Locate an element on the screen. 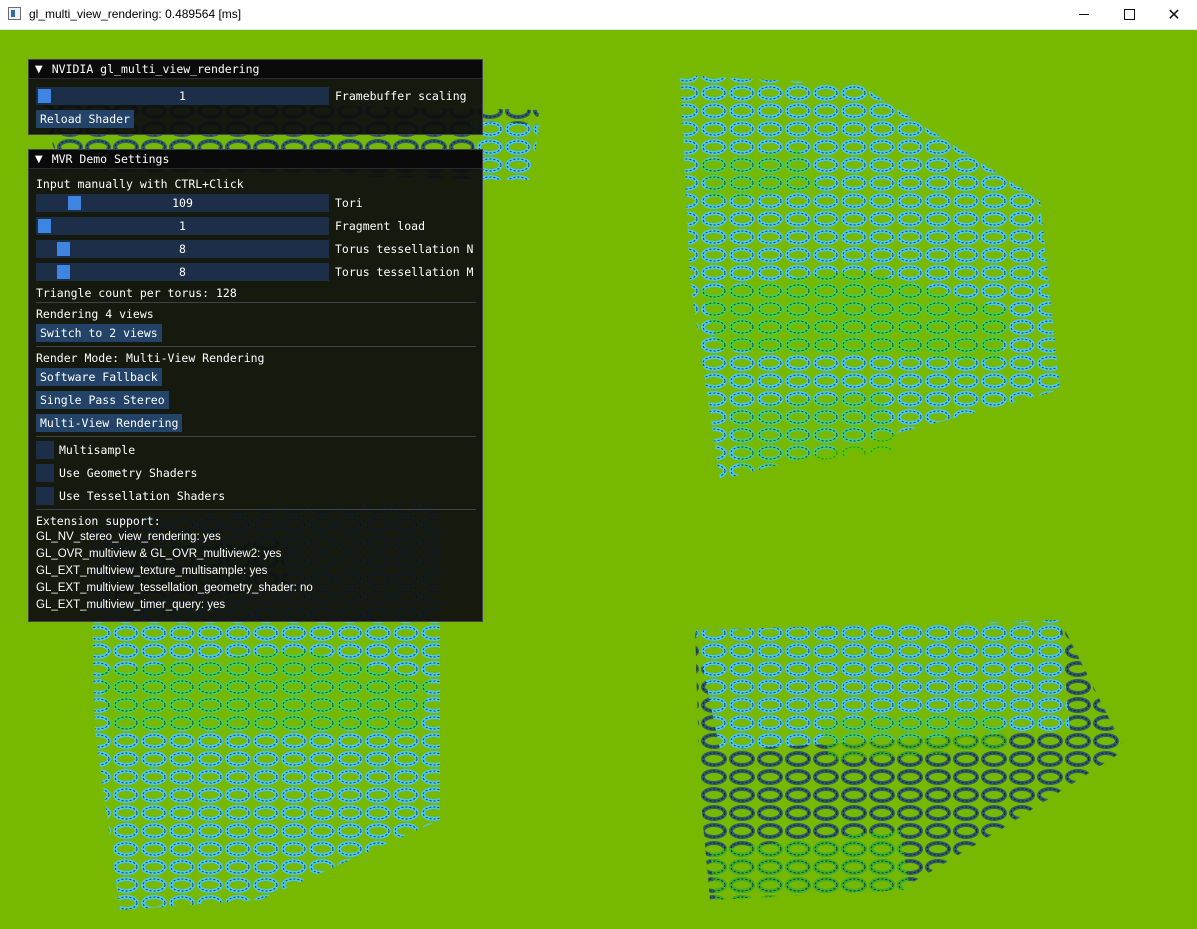  minimize-button is located at coordinates (1084, 14).